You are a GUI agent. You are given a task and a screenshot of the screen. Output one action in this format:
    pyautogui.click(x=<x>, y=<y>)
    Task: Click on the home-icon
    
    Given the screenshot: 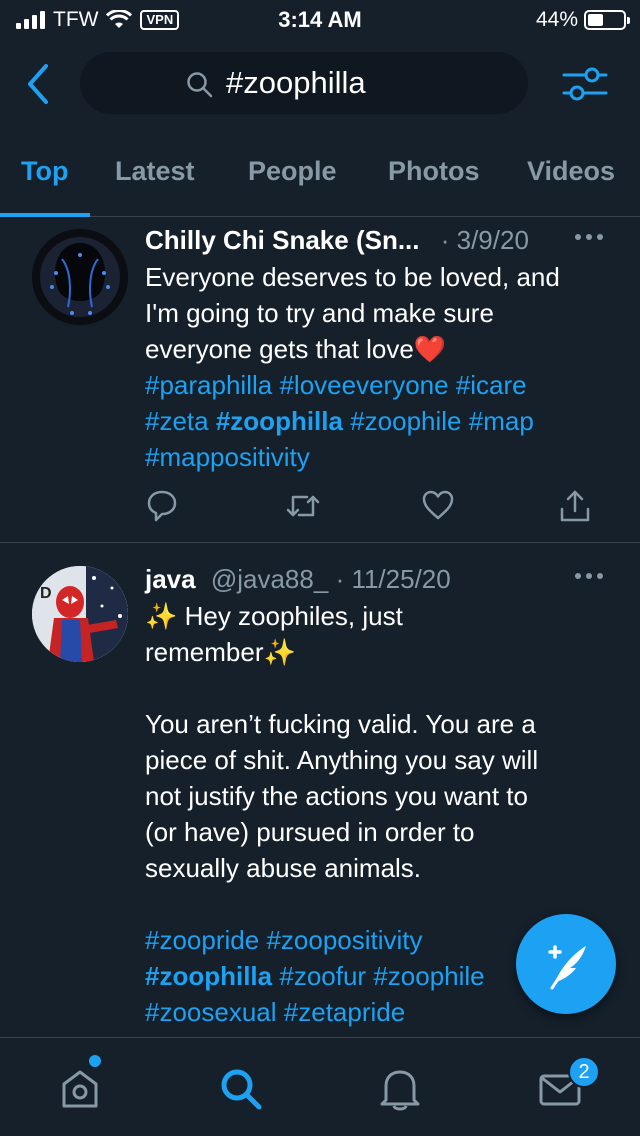 What is the action you would take?
    pyautogui.click(x=80, y=1088)
    